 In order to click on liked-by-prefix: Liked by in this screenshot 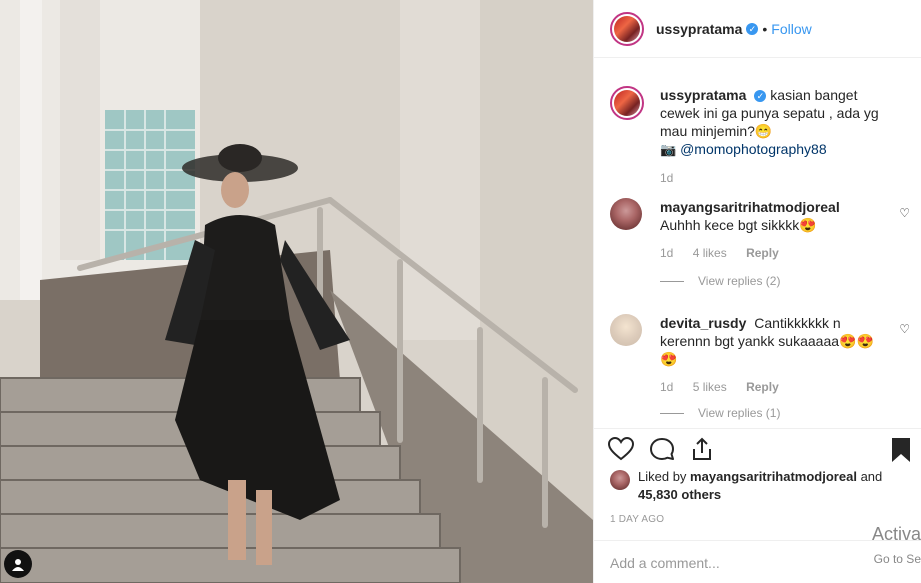, I will do `click(662, 476)`.